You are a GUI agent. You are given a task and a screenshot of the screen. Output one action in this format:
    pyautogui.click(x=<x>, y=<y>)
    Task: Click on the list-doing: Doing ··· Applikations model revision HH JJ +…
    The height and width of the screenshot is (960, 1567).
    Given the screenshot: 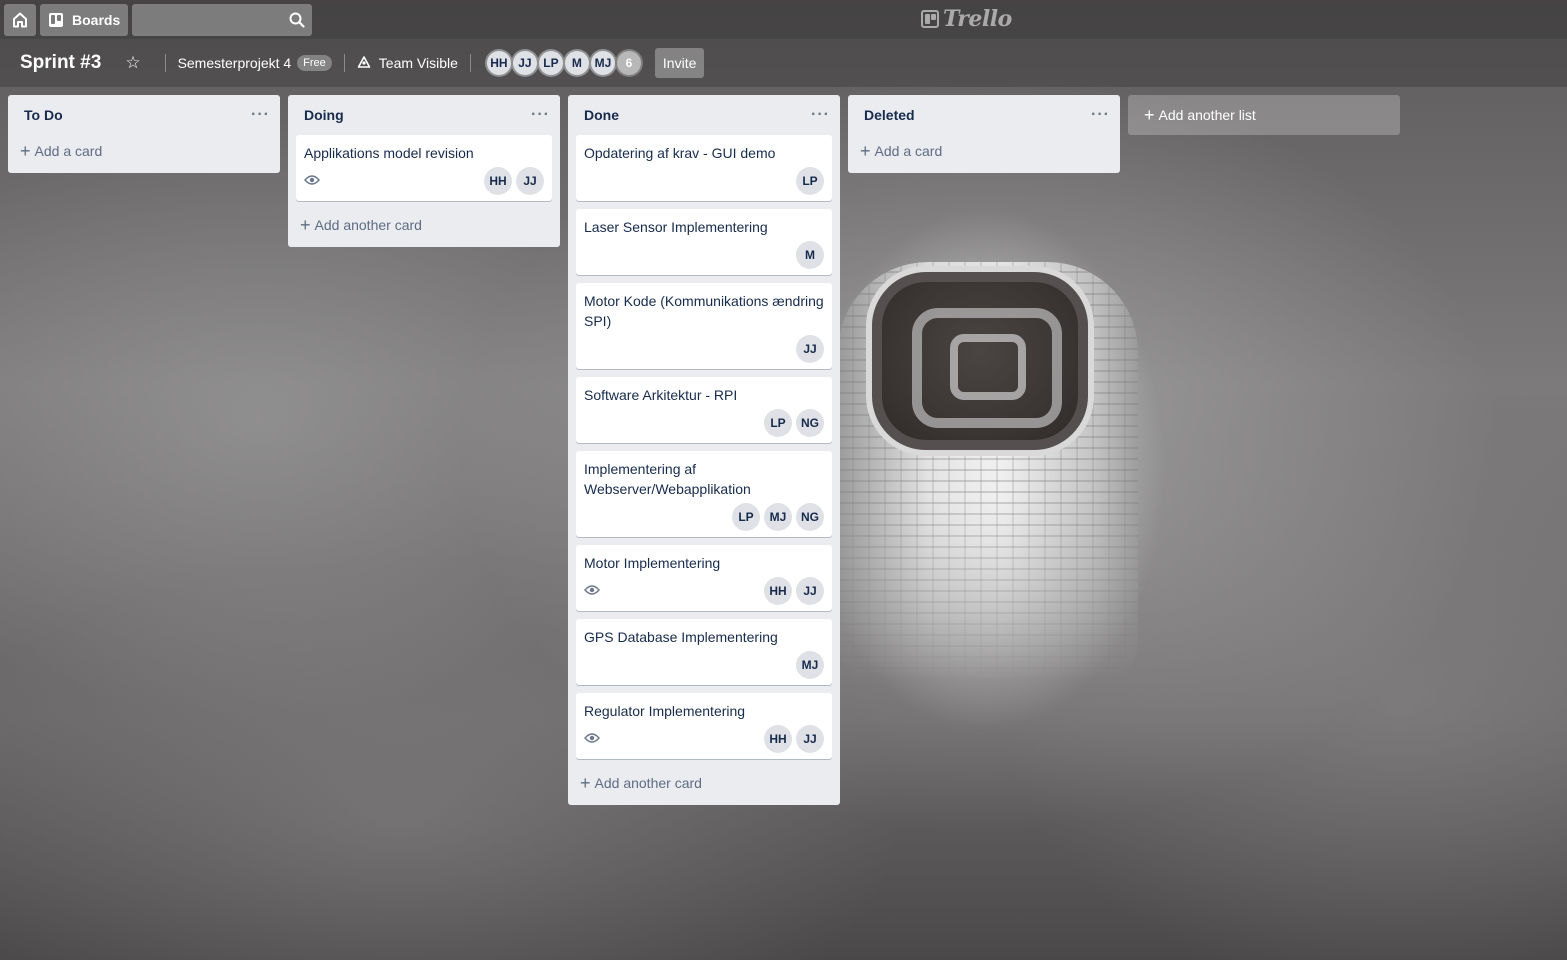 What is the action you would take?
    pyautogui.click(x=424, y=171)
    